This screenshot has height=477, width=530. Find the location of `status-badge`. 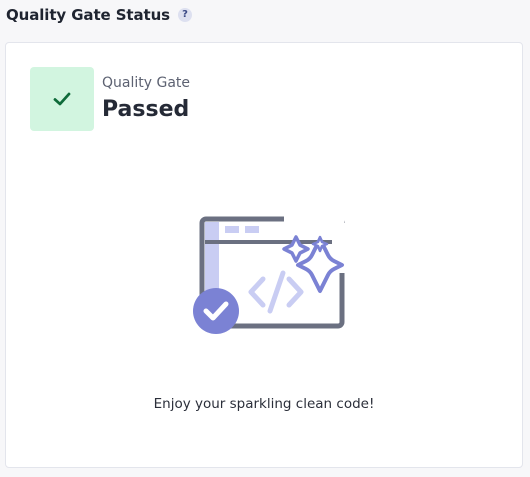

status-badge is located at coordinates (62, 99).